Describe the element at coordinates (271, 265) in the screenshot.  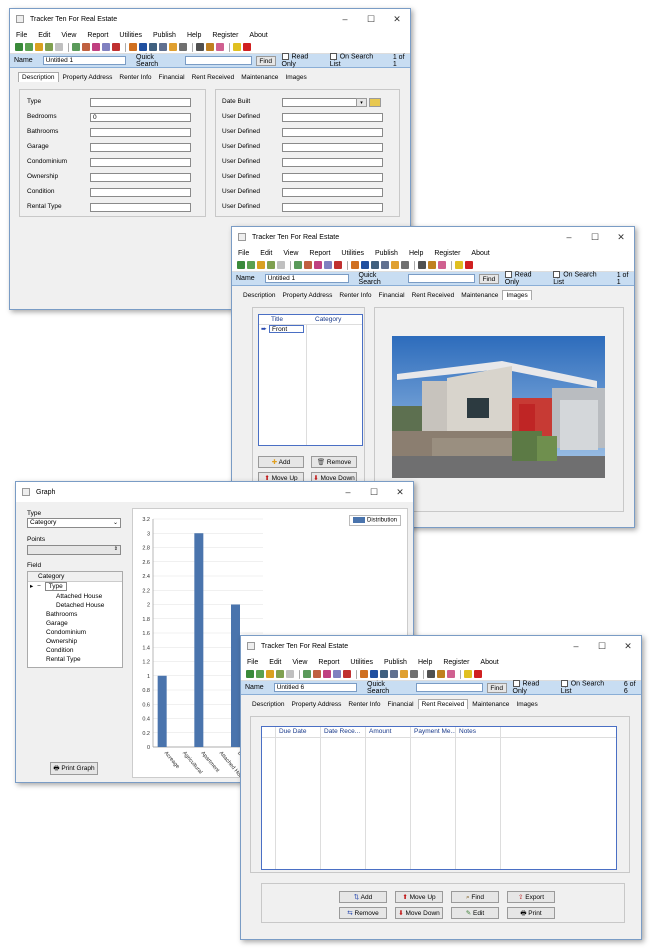
I see `last-record-icon` at that location.